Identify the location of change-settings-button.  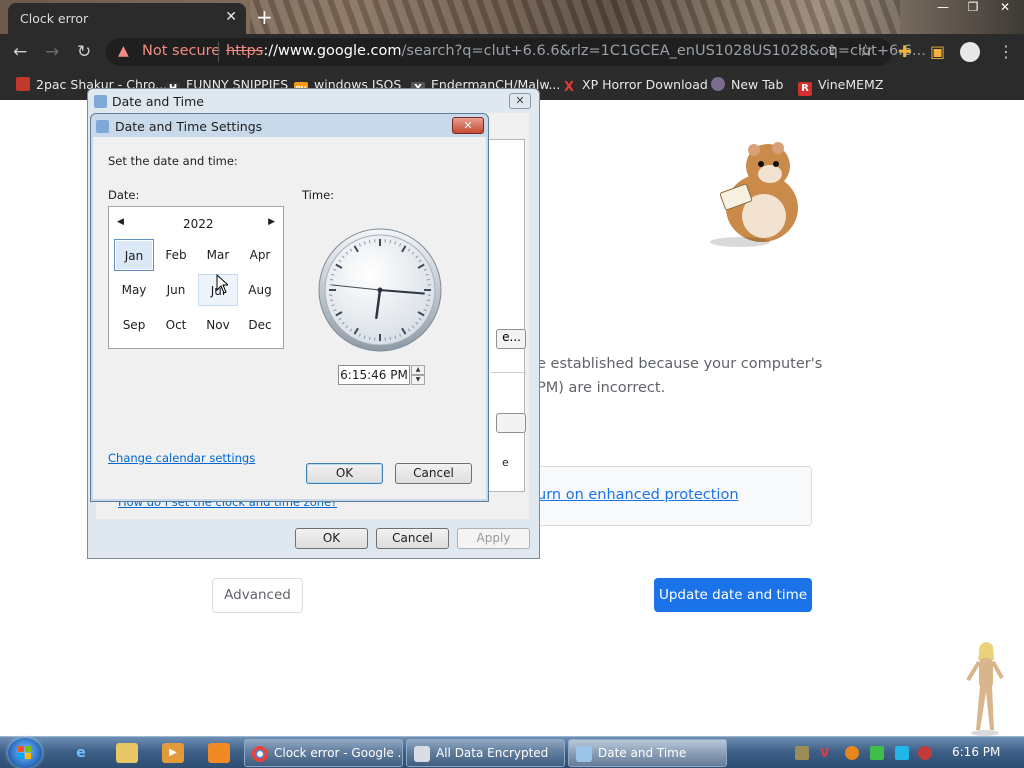
(511, 423).